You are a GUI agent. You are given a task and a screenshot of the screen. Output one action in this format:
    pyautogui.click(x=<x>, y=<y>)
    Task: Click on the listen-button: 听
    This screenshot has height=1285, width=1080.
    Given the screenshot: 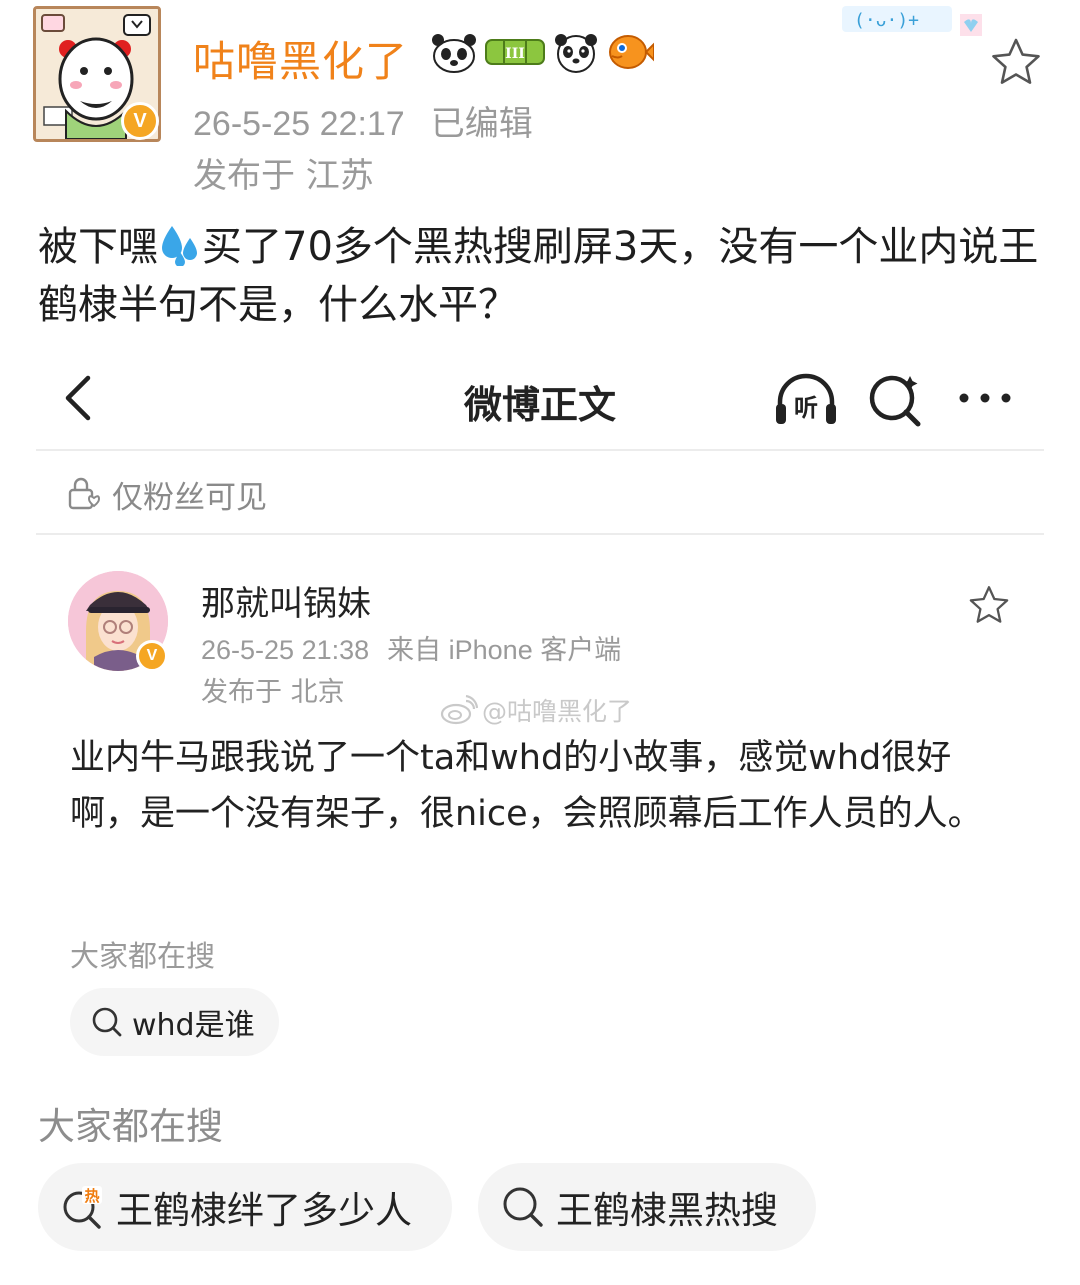 What is the action you would take?
    pyautogui.click(x=806, y=400)
    